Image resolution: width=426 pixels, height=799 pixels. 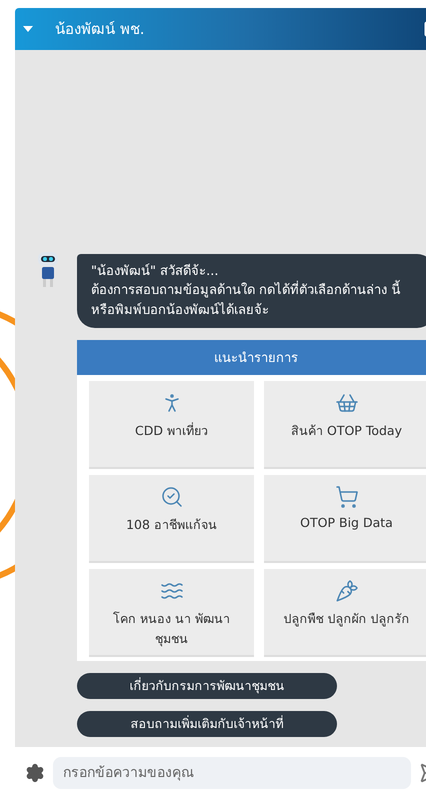 I want to click on menu-tile: ปลูกพืช ปลูกผัก ปลูกรัก, so click(x=345, y=613).